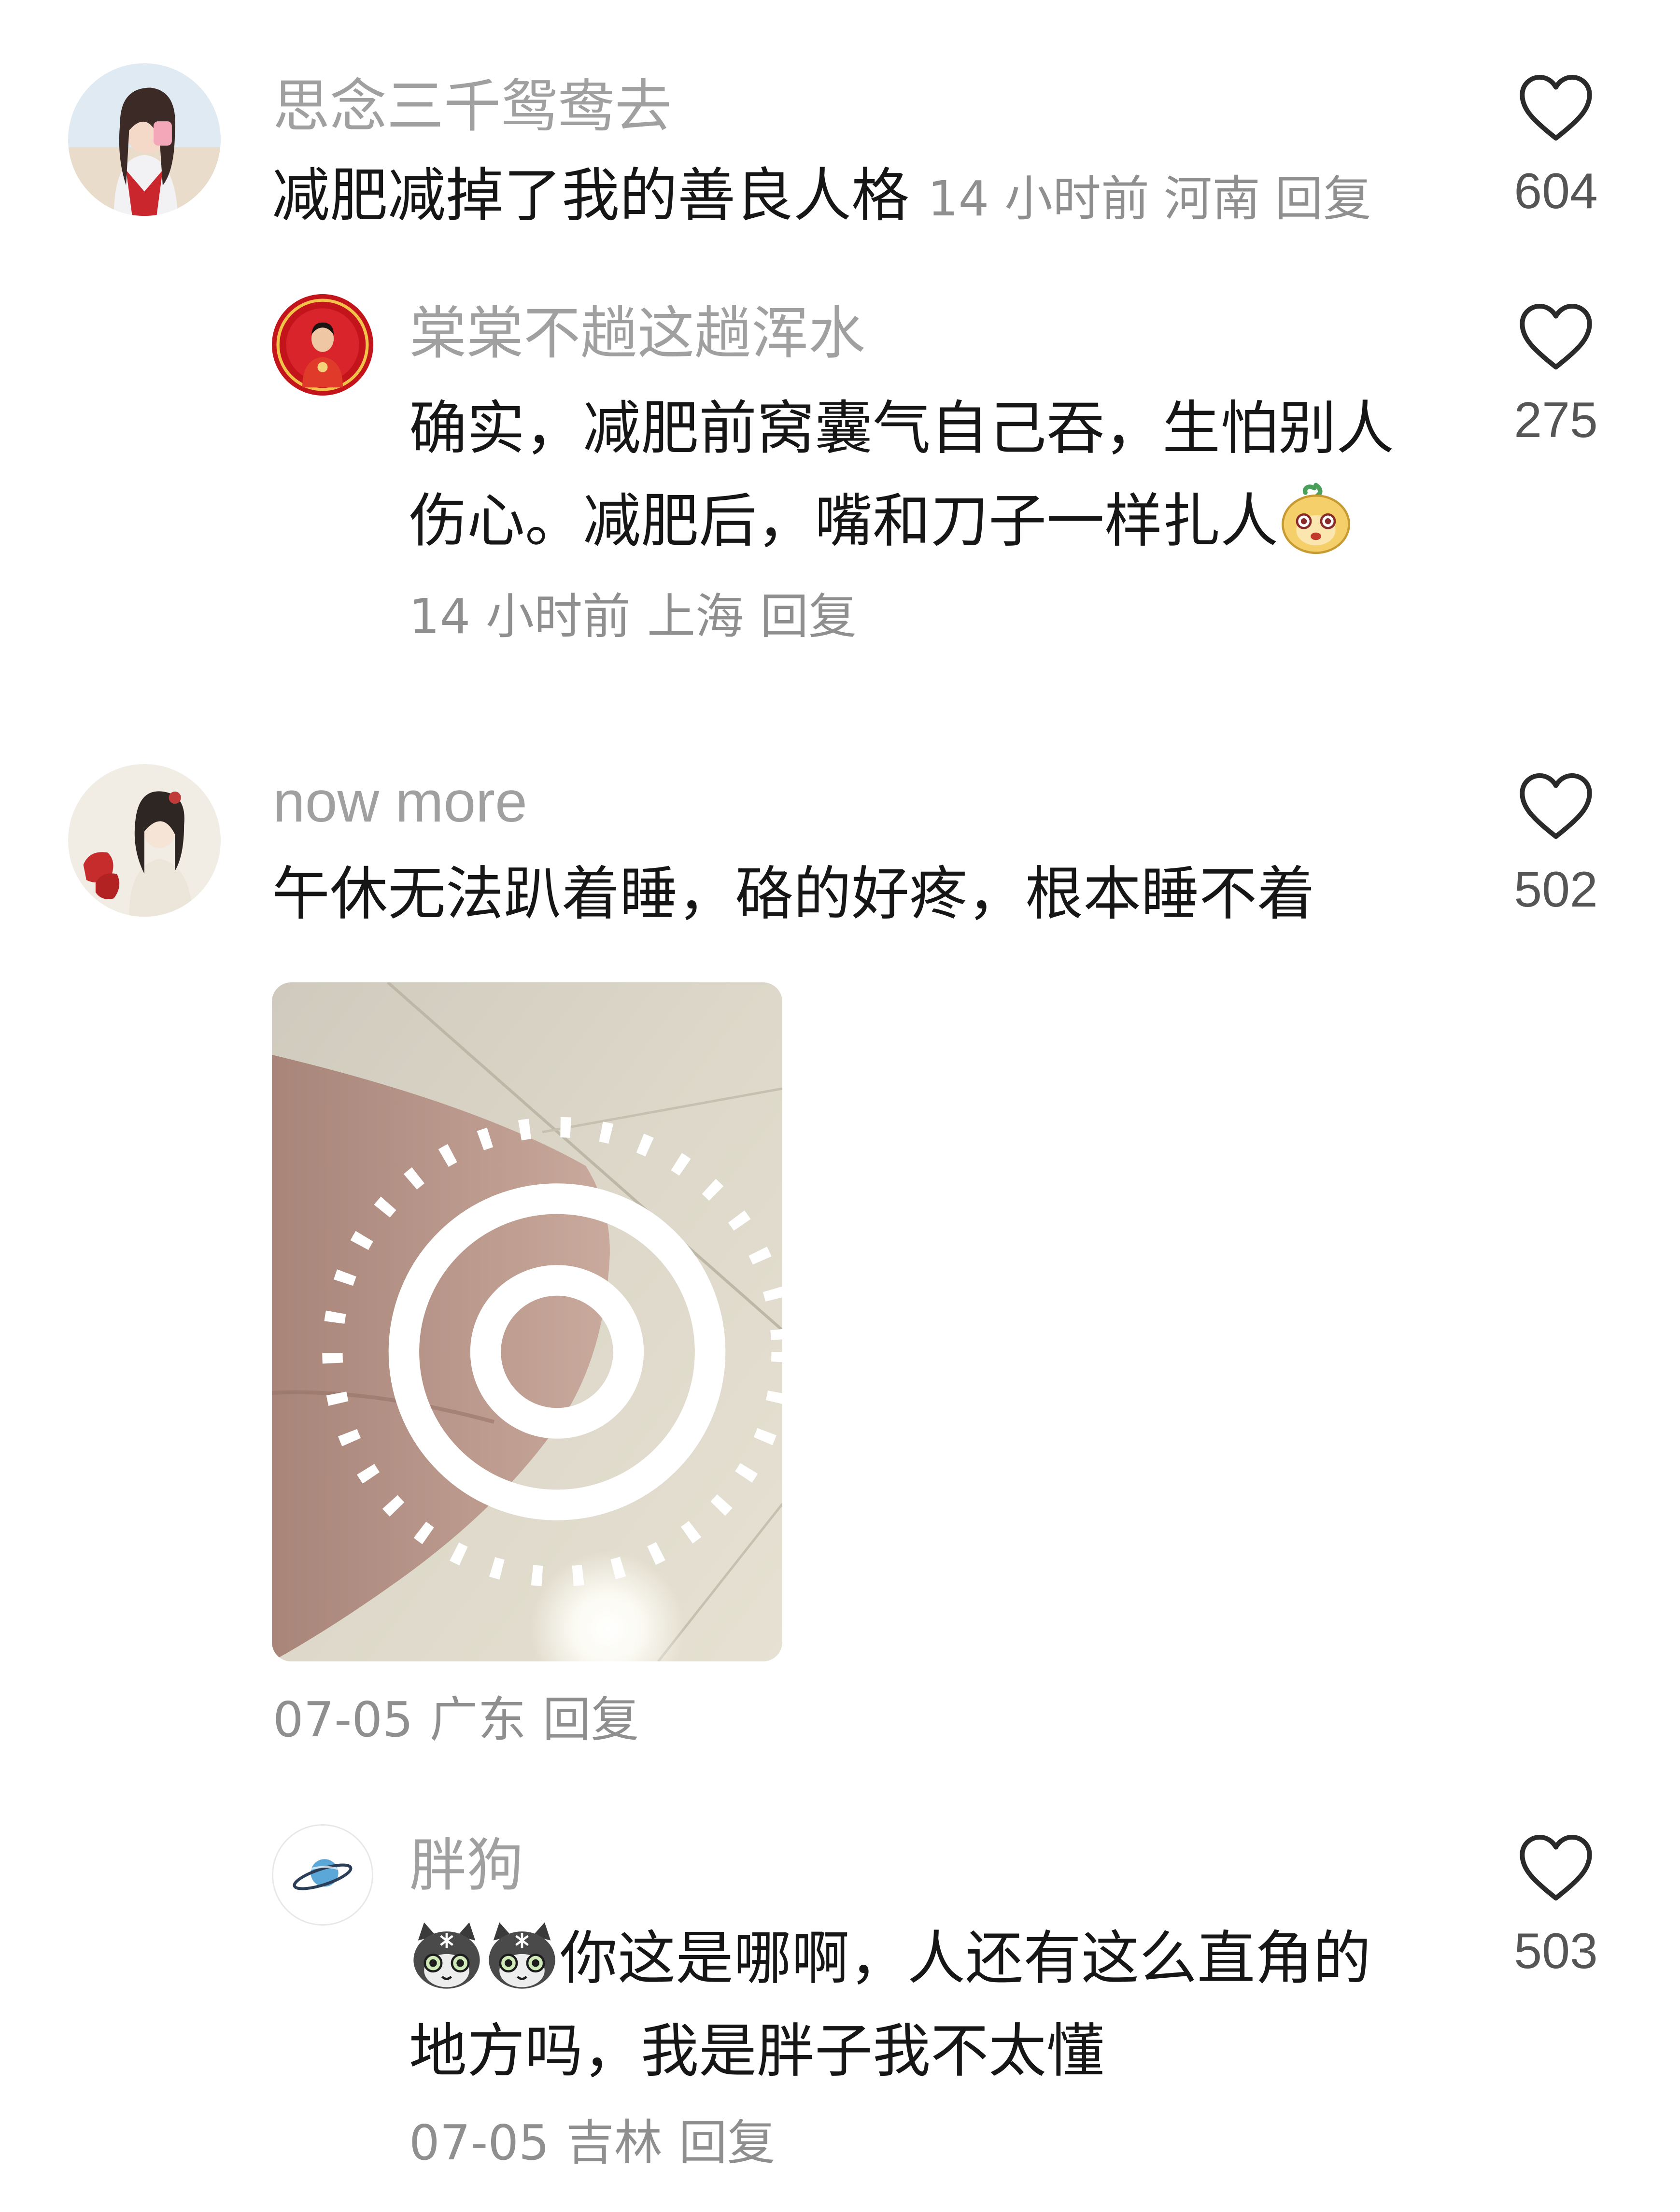 This screenshot has height=2212, width=1680. I want to click on reply-text-body: 你这是哪啊，人还有这么直角的, so click(965, 1958).